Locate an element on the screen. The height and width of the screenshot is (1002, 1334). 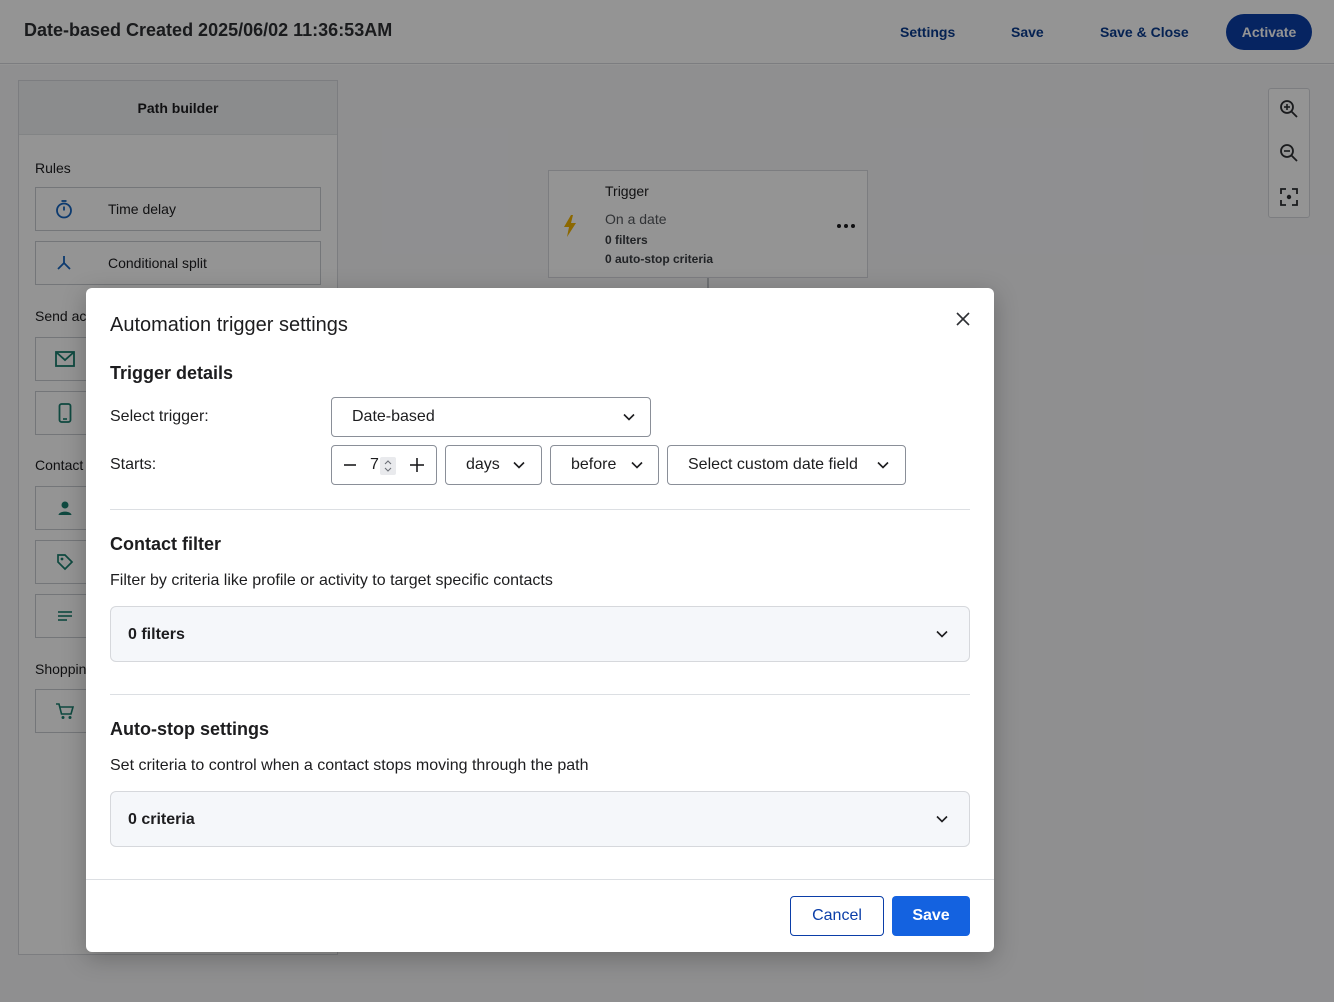
dialog-title: Automation trigger settings is located at coordinates (229, 325).